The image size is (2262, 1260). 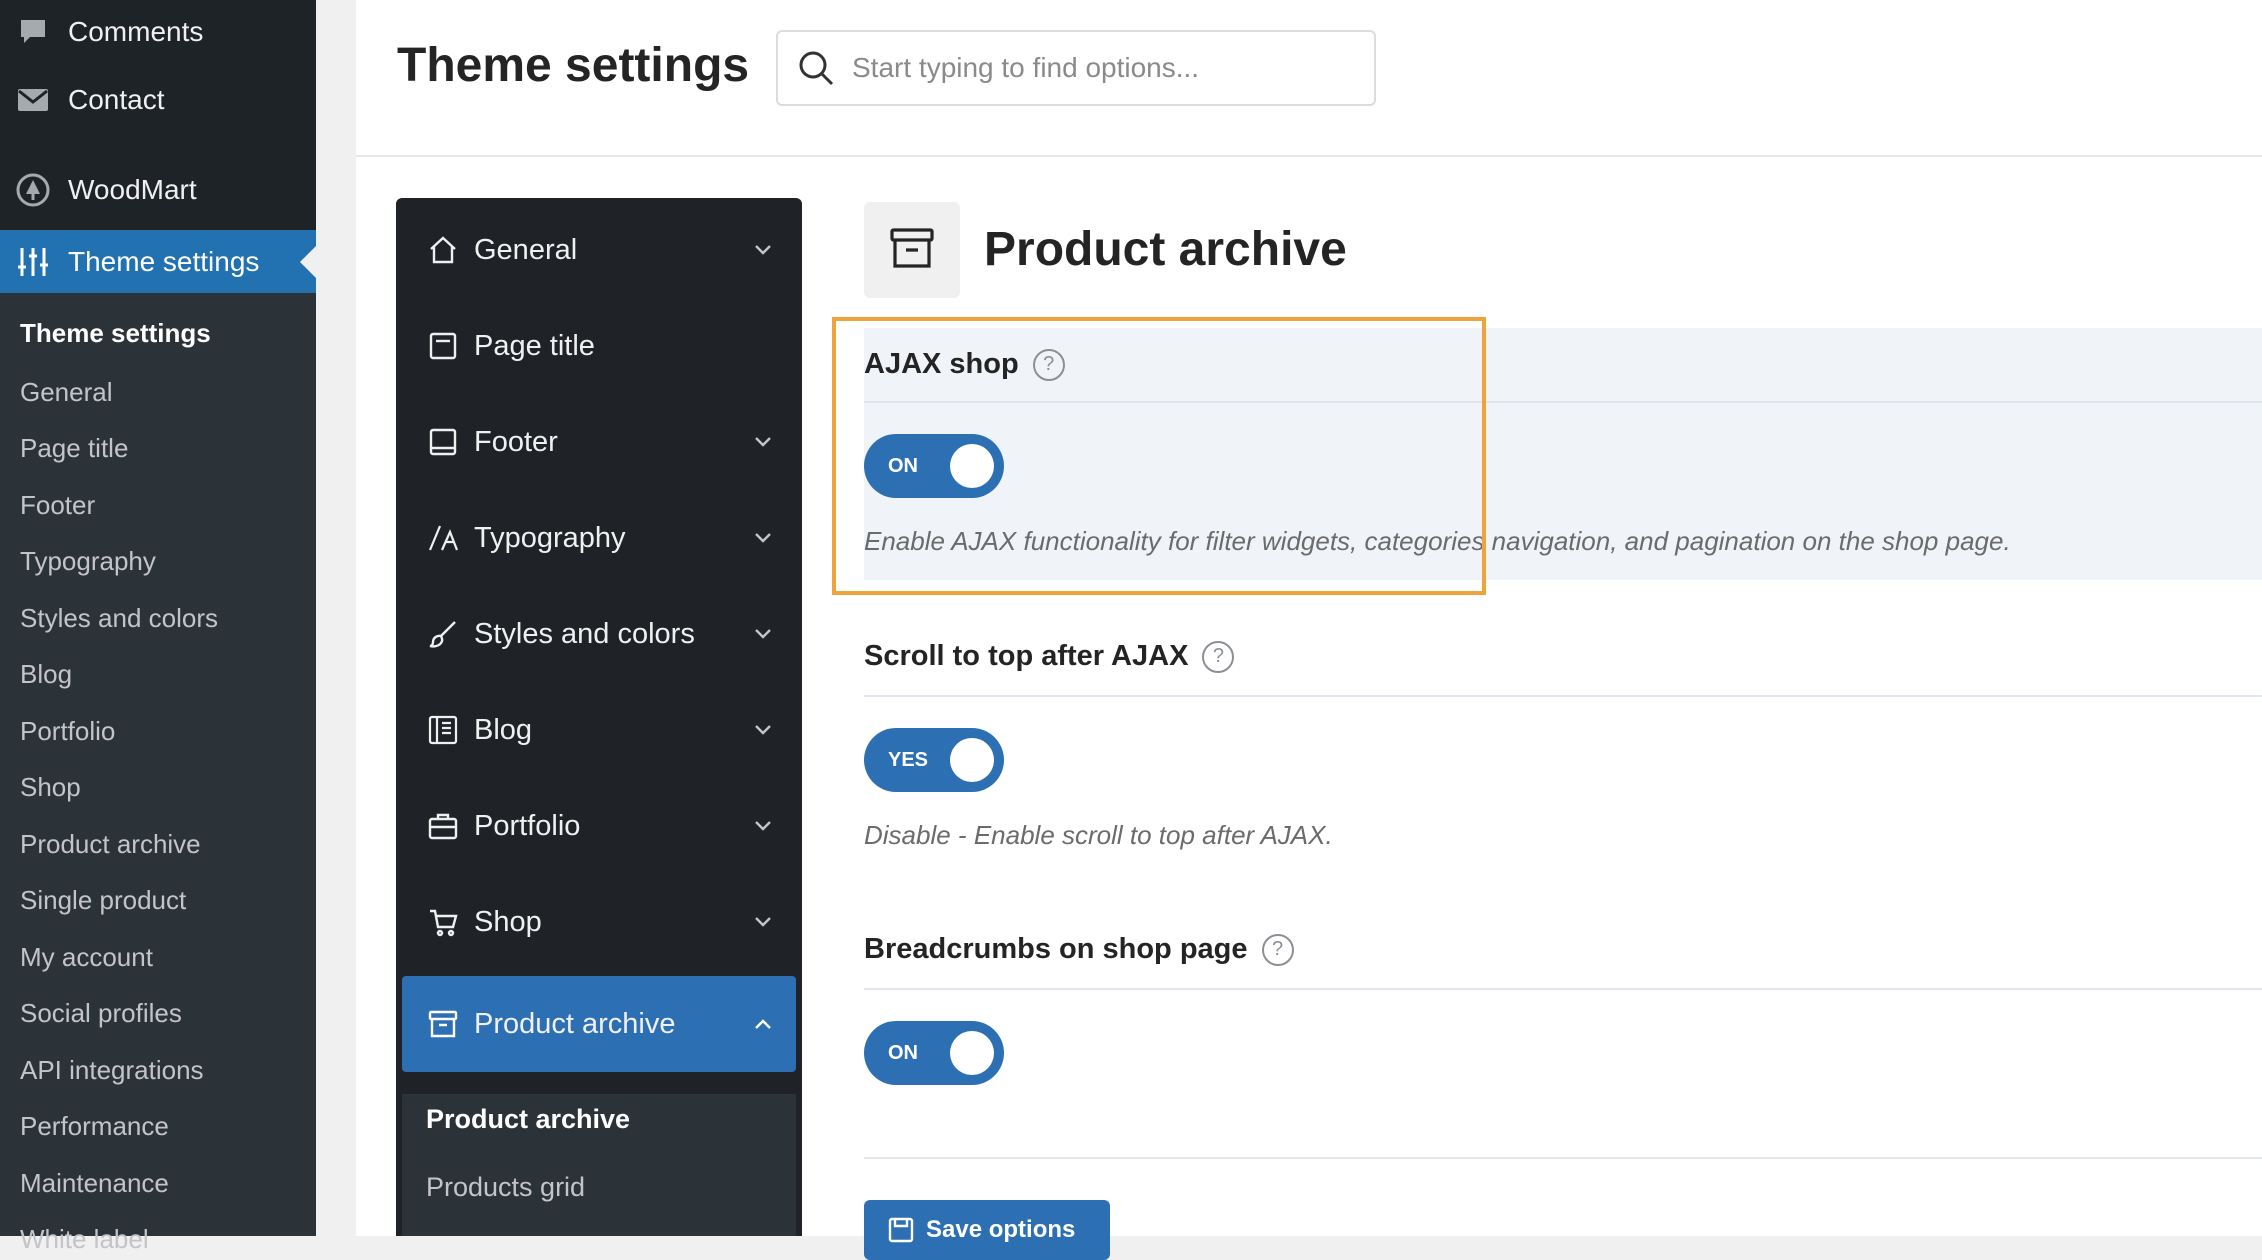 What do you see at coordinates (110, 844) in the screenshot?
I see `wp-submenu-item-product-archive: Product archive` at bounding box center [110, 844].